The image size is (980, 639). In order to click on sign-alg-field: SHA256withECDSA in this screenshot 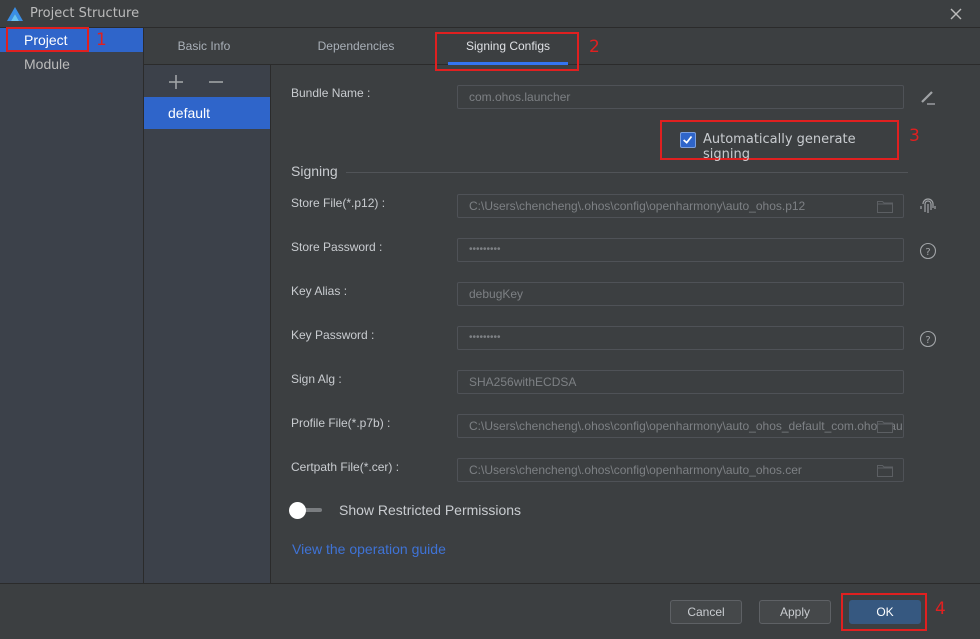, I will do `click(680, 382)`.